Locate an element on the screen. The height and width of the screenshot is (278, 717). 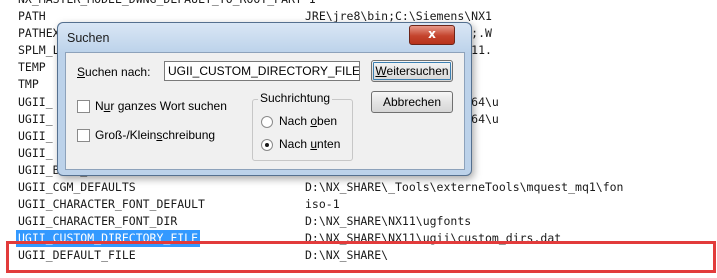
variable-name: SPLM_L is located at coordinates (39, 50).